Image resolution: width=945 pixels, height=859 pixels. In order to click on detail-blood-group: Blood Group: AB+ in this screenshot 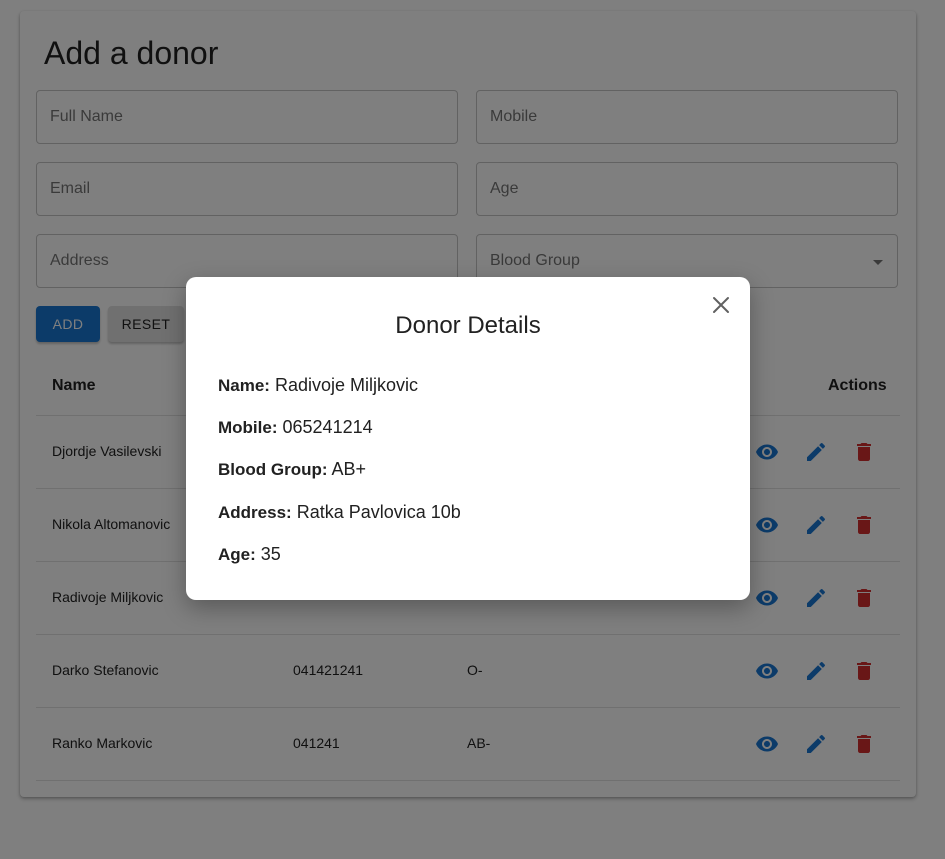, I will do `click(292, 469)`.